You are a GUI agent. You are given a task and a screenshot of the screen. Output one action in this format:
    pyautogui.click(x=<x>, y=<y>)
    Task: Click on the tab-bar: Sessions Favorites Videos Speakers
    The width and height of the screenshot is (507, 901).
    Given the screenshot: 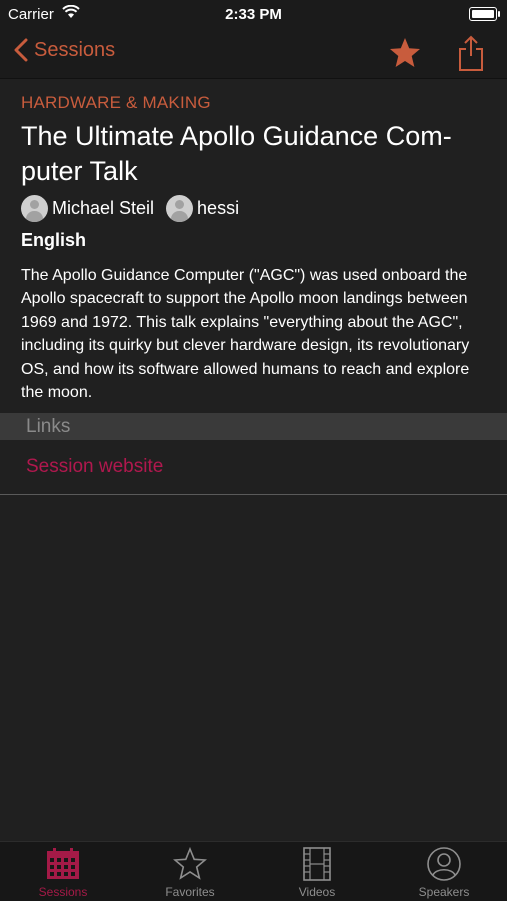 What is the action you would take?
    pyautogui.click(x=253, y=871)
    